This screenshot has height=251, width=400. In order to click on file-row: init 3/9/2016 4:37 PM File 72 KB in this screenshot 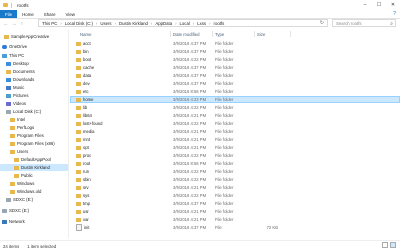, I will do `click(235, 227)`.